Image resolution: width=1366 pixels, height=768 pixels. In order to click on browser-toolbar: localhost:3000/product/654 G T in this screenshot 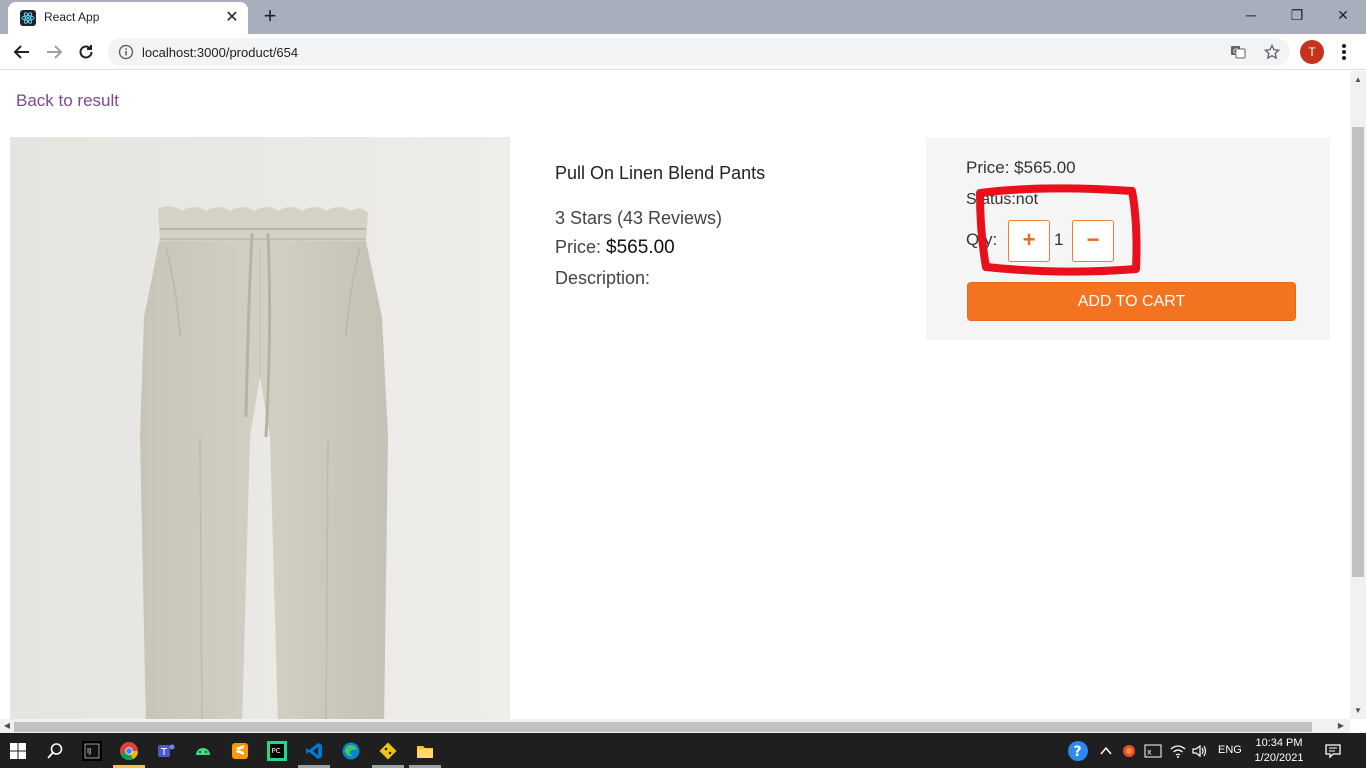, I will do `click(683, 52)`.